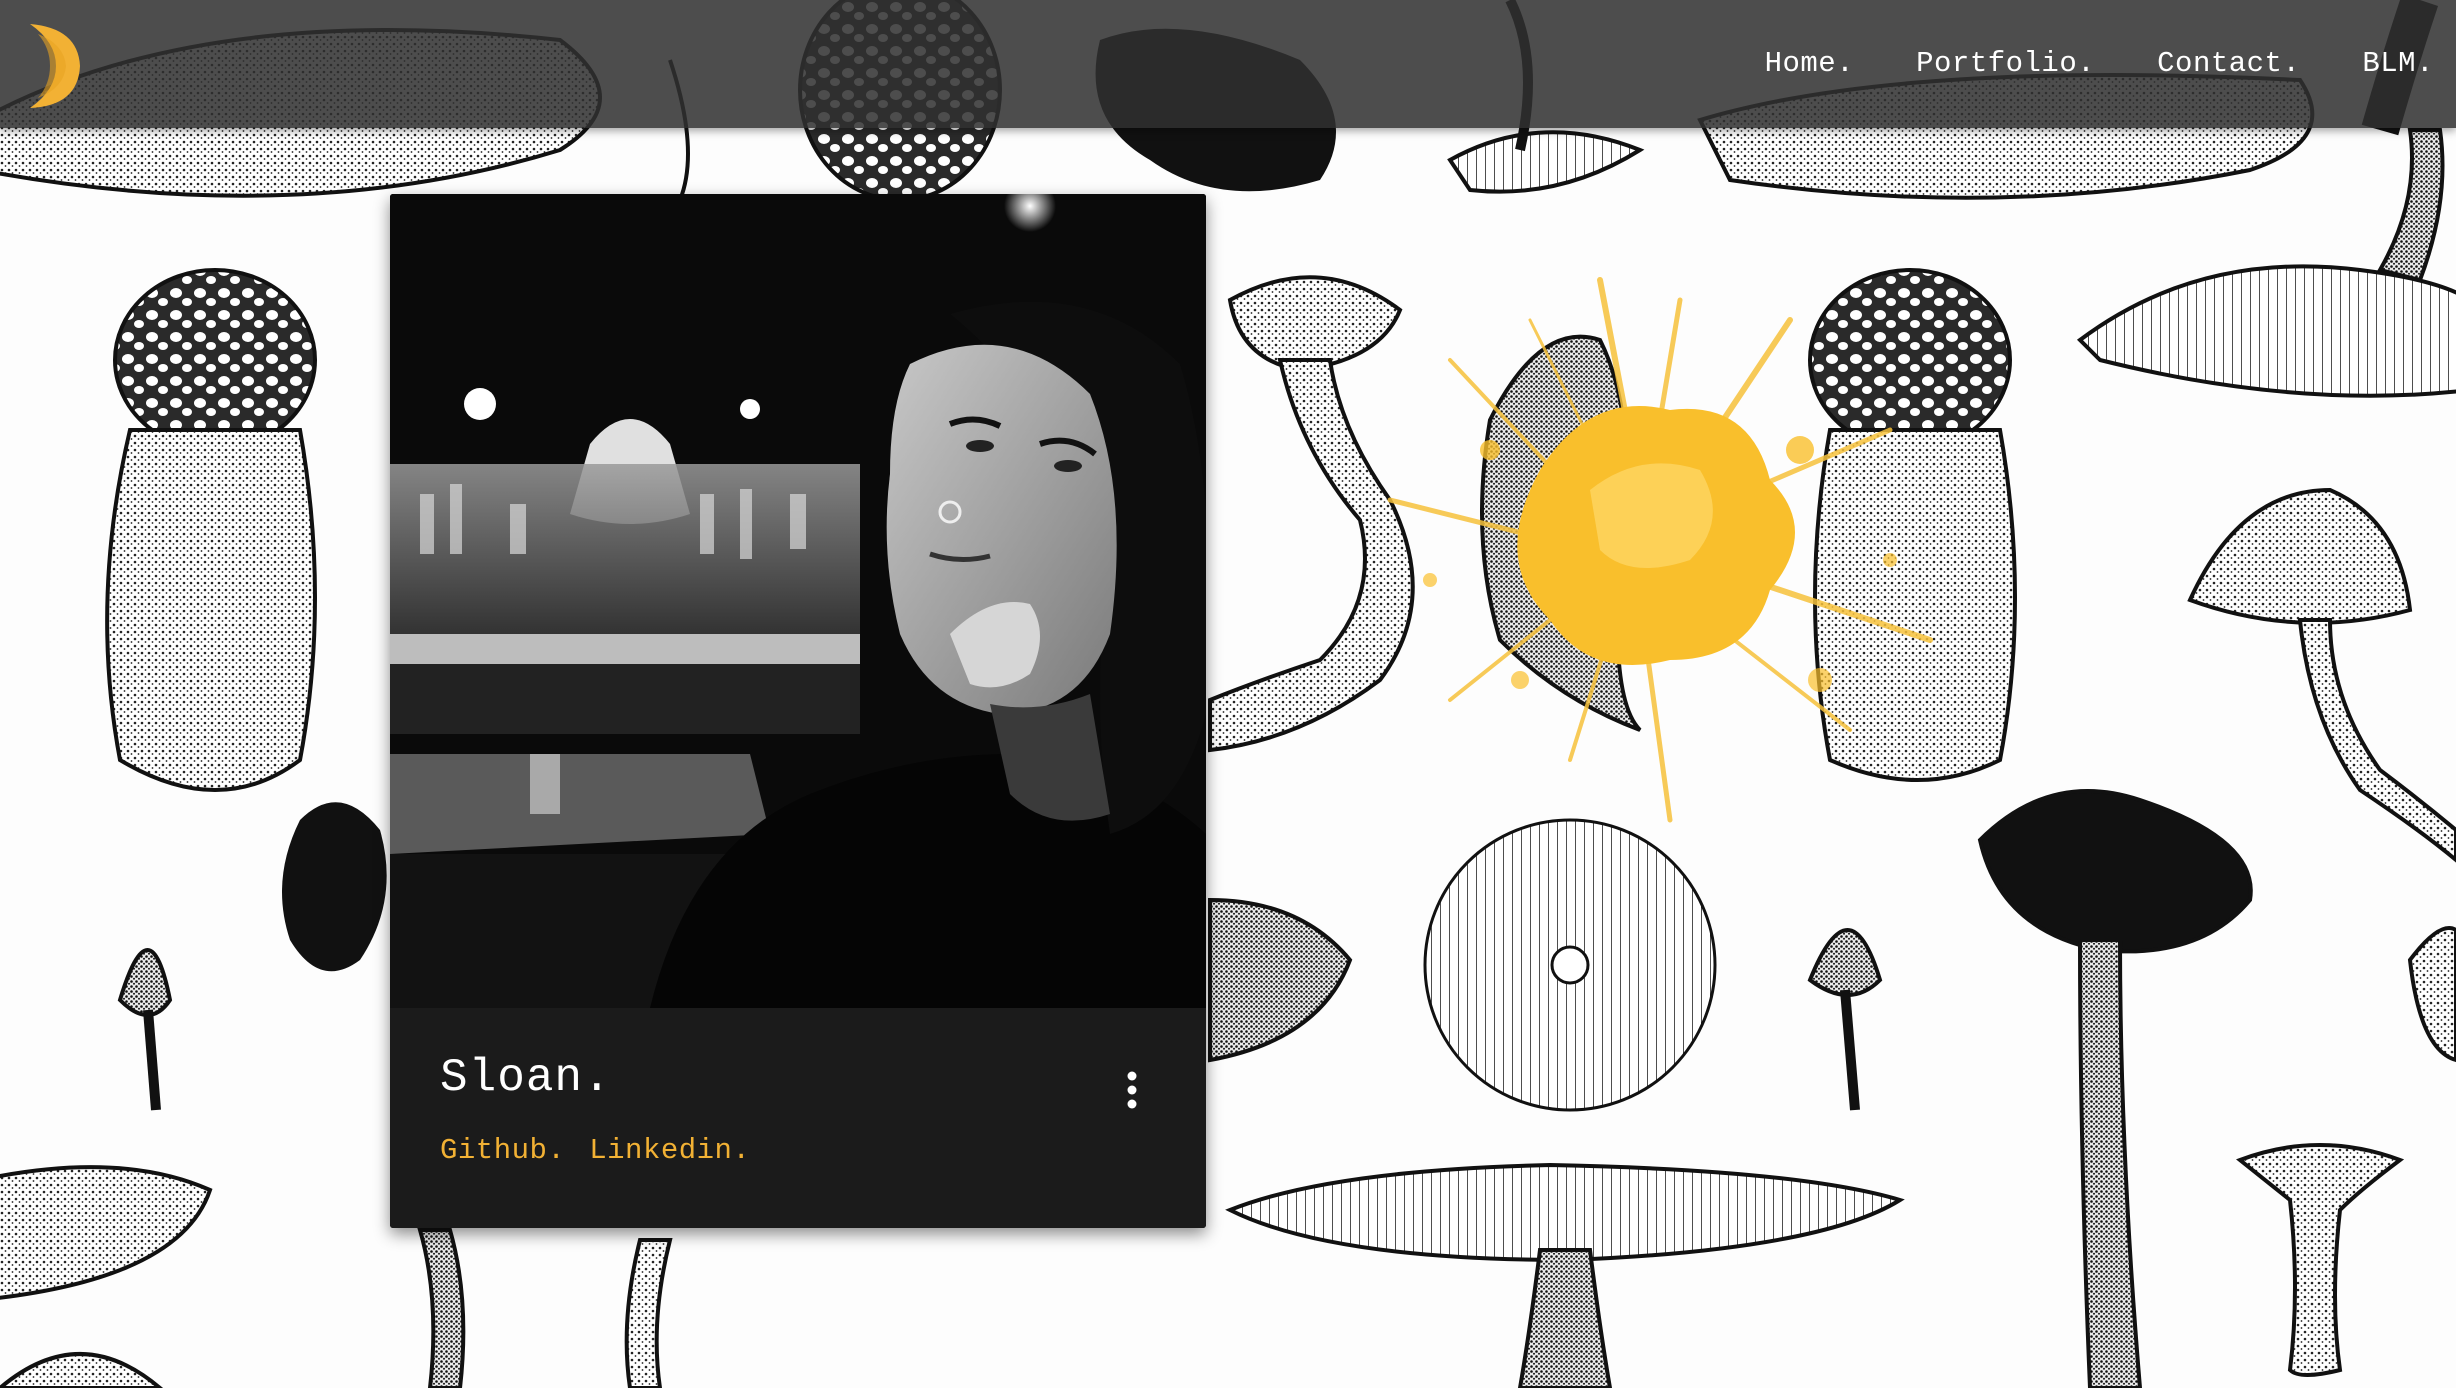 This screenshot has height=1388, width=2456. What do you see at coordinates (1996, 64) in the screenshot?
I see `nav-link-portfolio: Portfolio.` at bounding box center [1996, 64].